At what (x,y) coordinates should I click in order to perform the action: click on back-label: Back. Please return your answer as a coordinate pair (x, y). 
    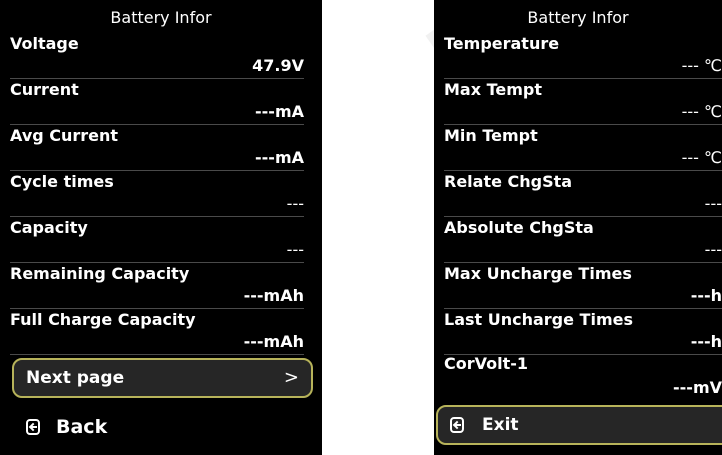
    Looking at the image, I should click on (82, 427).